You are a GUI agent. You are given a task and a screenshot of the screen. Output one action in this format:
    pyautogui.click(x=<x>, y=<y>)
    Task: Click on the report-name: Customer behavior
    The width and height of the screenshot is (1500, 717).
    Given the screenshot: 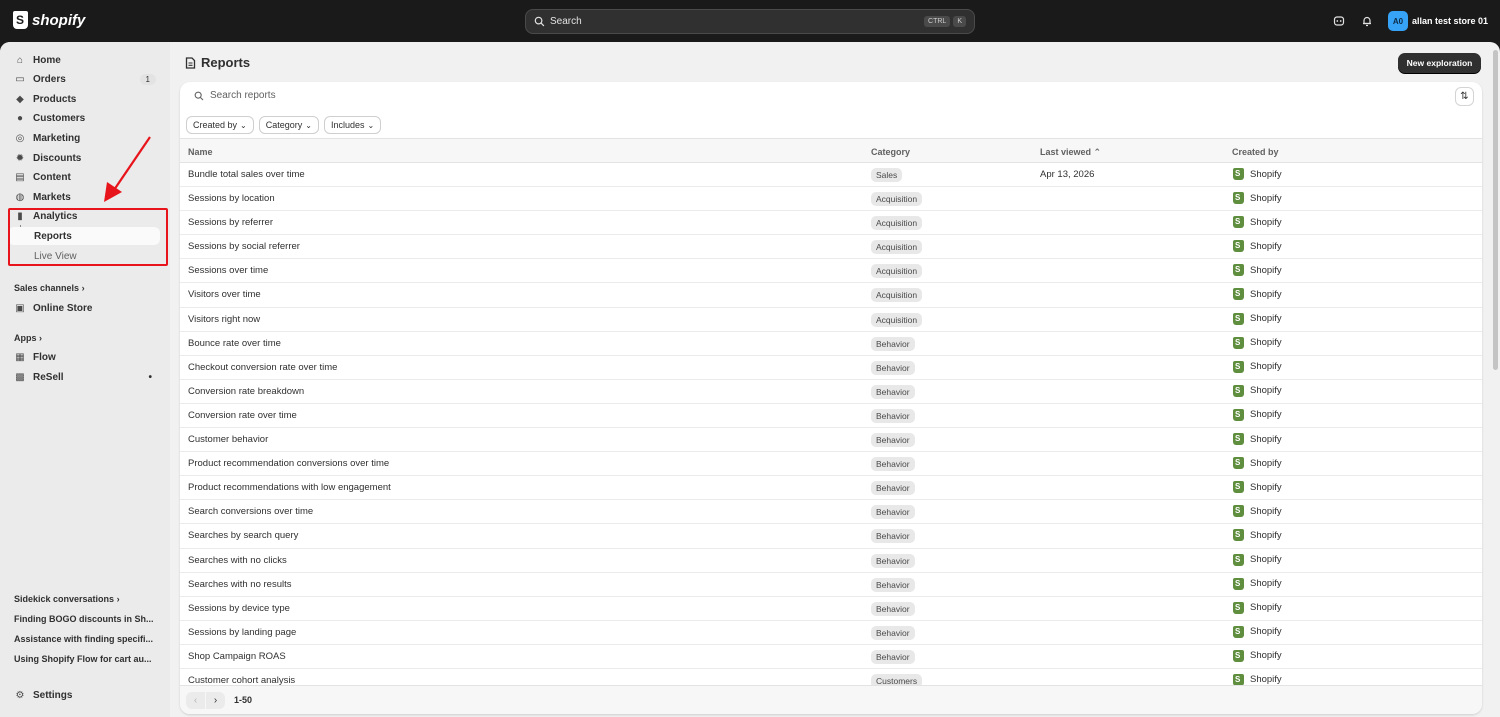 What is the action you would take?
    pyautogui.click(x=228, y=439)
    